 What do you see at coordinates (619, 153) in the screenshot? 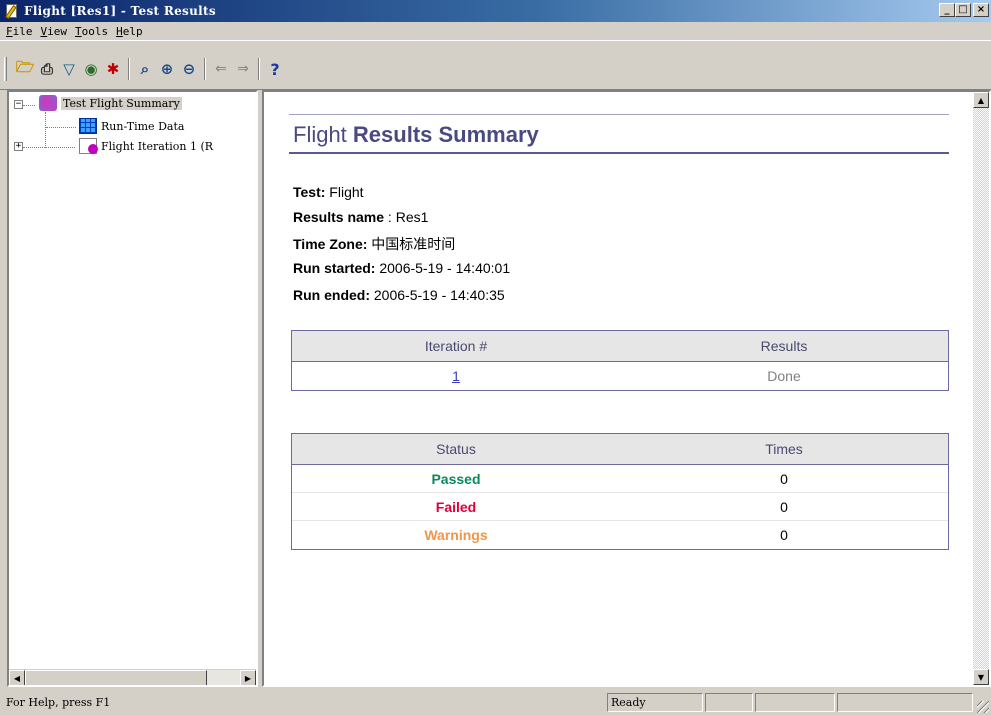
I see `header-underline` at bounding box center [619, 153].